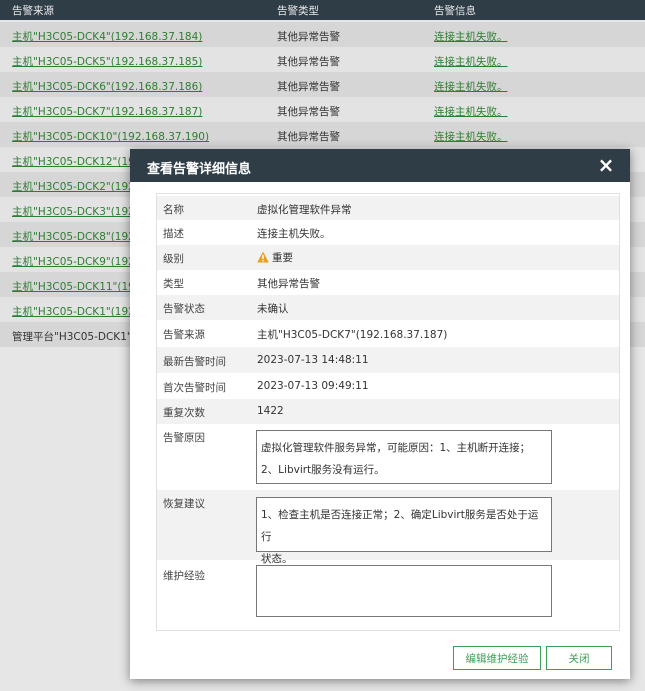  I want to click on level-value-wrap: 重要, so click(275, 257).